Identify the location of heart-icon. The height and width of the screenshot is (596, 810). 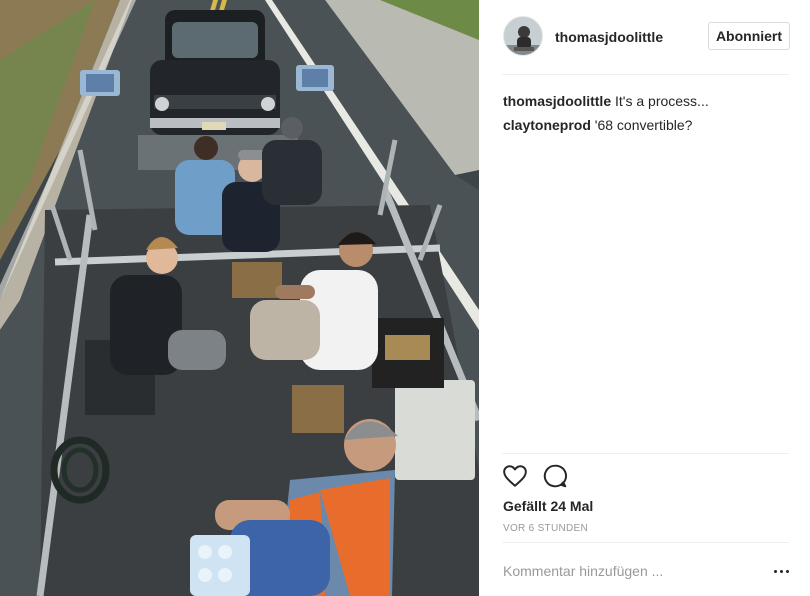
(515, 476).